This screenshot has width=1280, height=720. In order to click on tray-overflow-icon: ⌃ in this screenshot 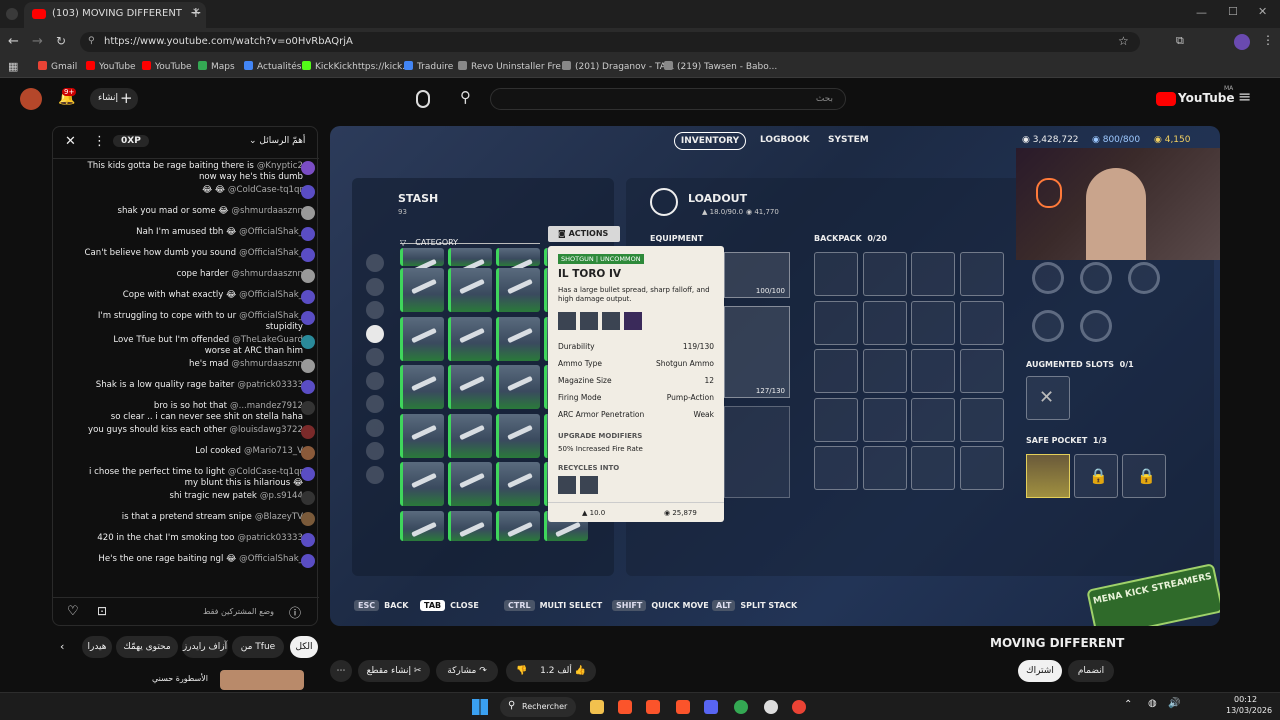, I will do `click(1128, 704)`.